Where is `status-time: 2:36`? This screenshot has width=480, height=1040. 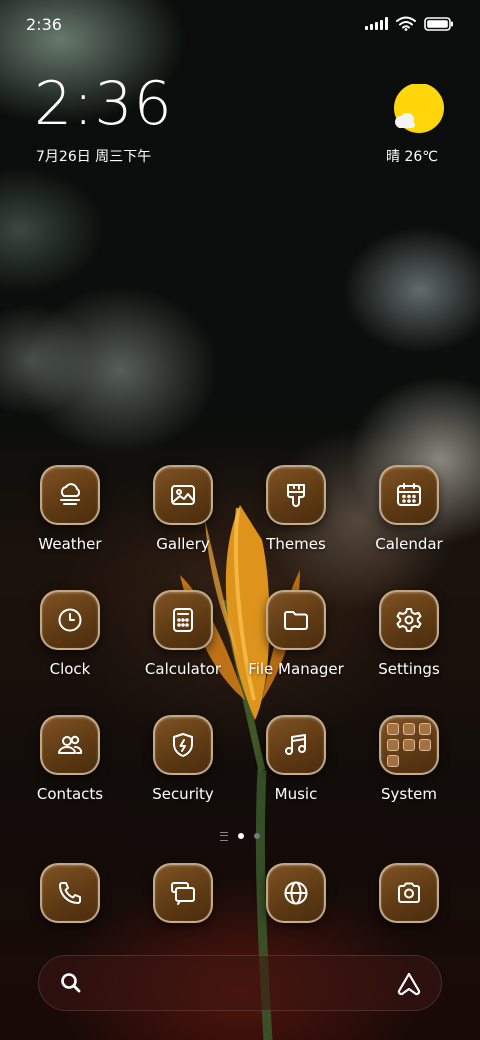
status-time: 2:36 is located at coordinates (44, 24).